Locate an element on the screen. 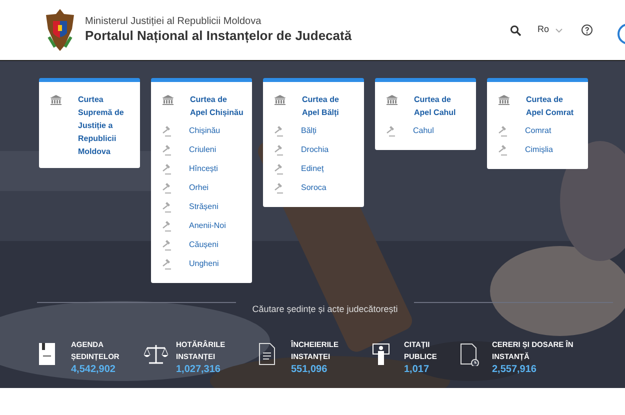 This screenshot has height=415, width=625. court-link: Cimișlia is located at coordinates (539, 149).